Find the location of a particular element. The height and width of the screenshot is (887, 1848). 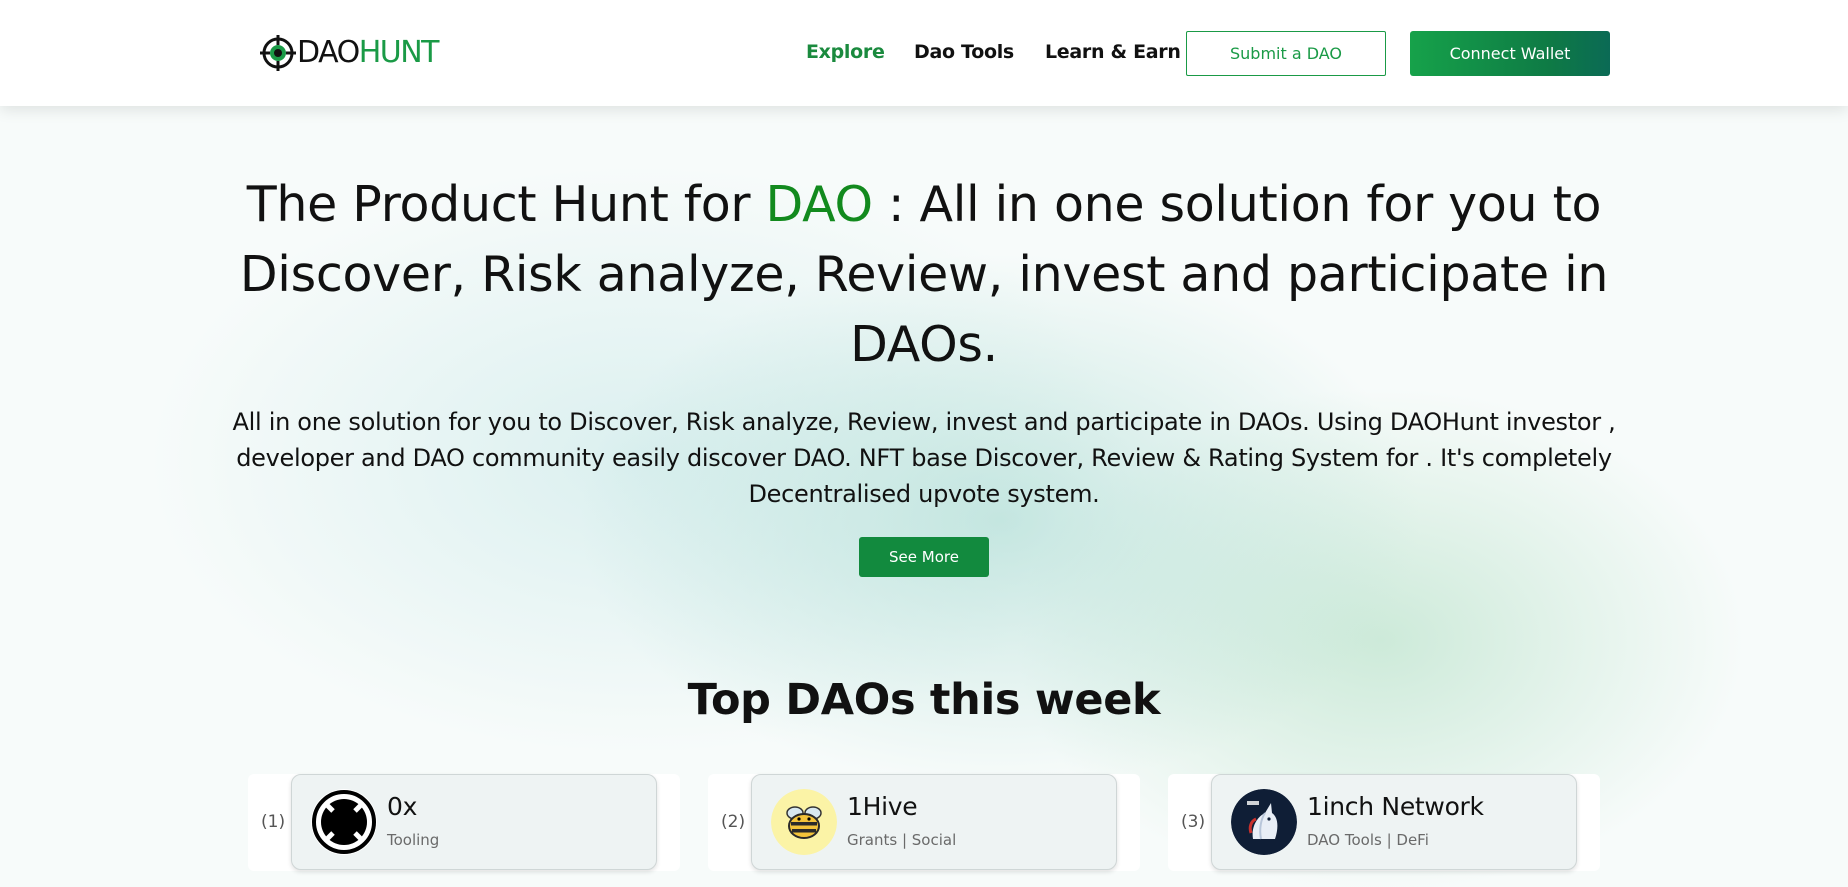

top-dao-card-2: (2) 1Hive Grants | Social is located at coordinates (924, 822).